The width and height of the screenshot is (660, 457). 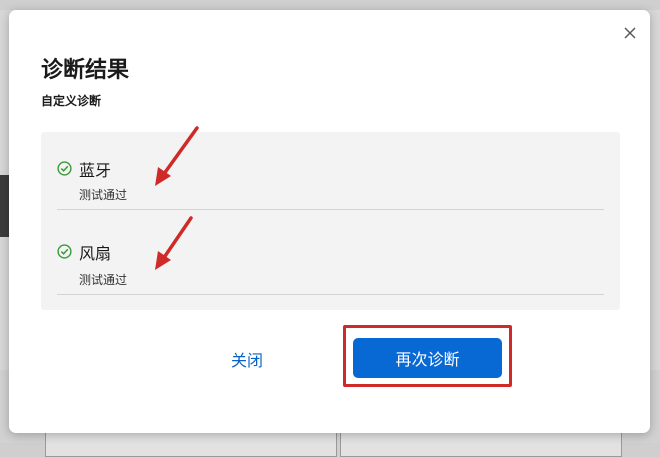 What do you see at coordinates (330, 5) in the screenshot?
I see `background-topbar` at bounding box center [330, 5].